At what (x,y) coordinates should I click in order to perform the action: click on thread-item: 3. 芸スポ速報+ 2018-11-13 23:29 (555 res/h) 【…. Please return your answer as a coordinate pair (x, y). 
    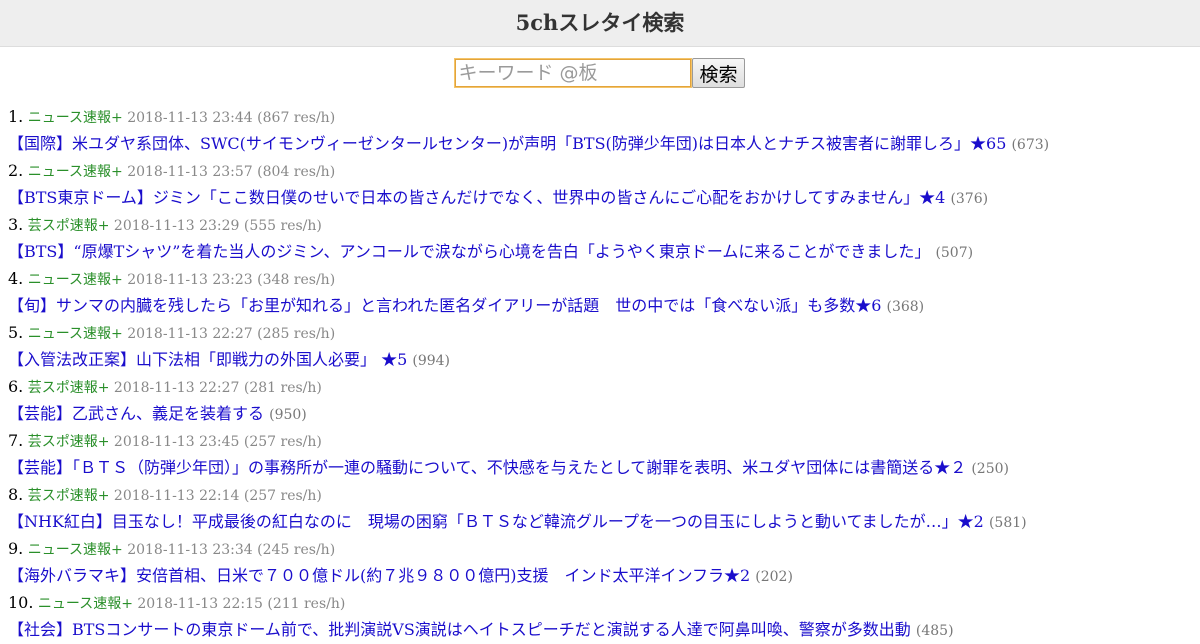
    Looking at the image, I should click on (600, 239).